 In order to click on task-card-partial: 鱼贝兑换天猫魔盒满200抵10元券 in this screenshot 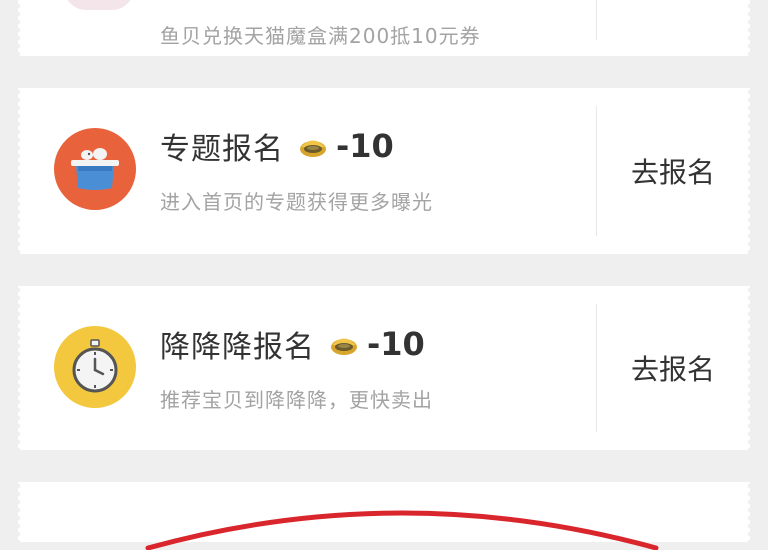, I will do `click(384, 28)`.